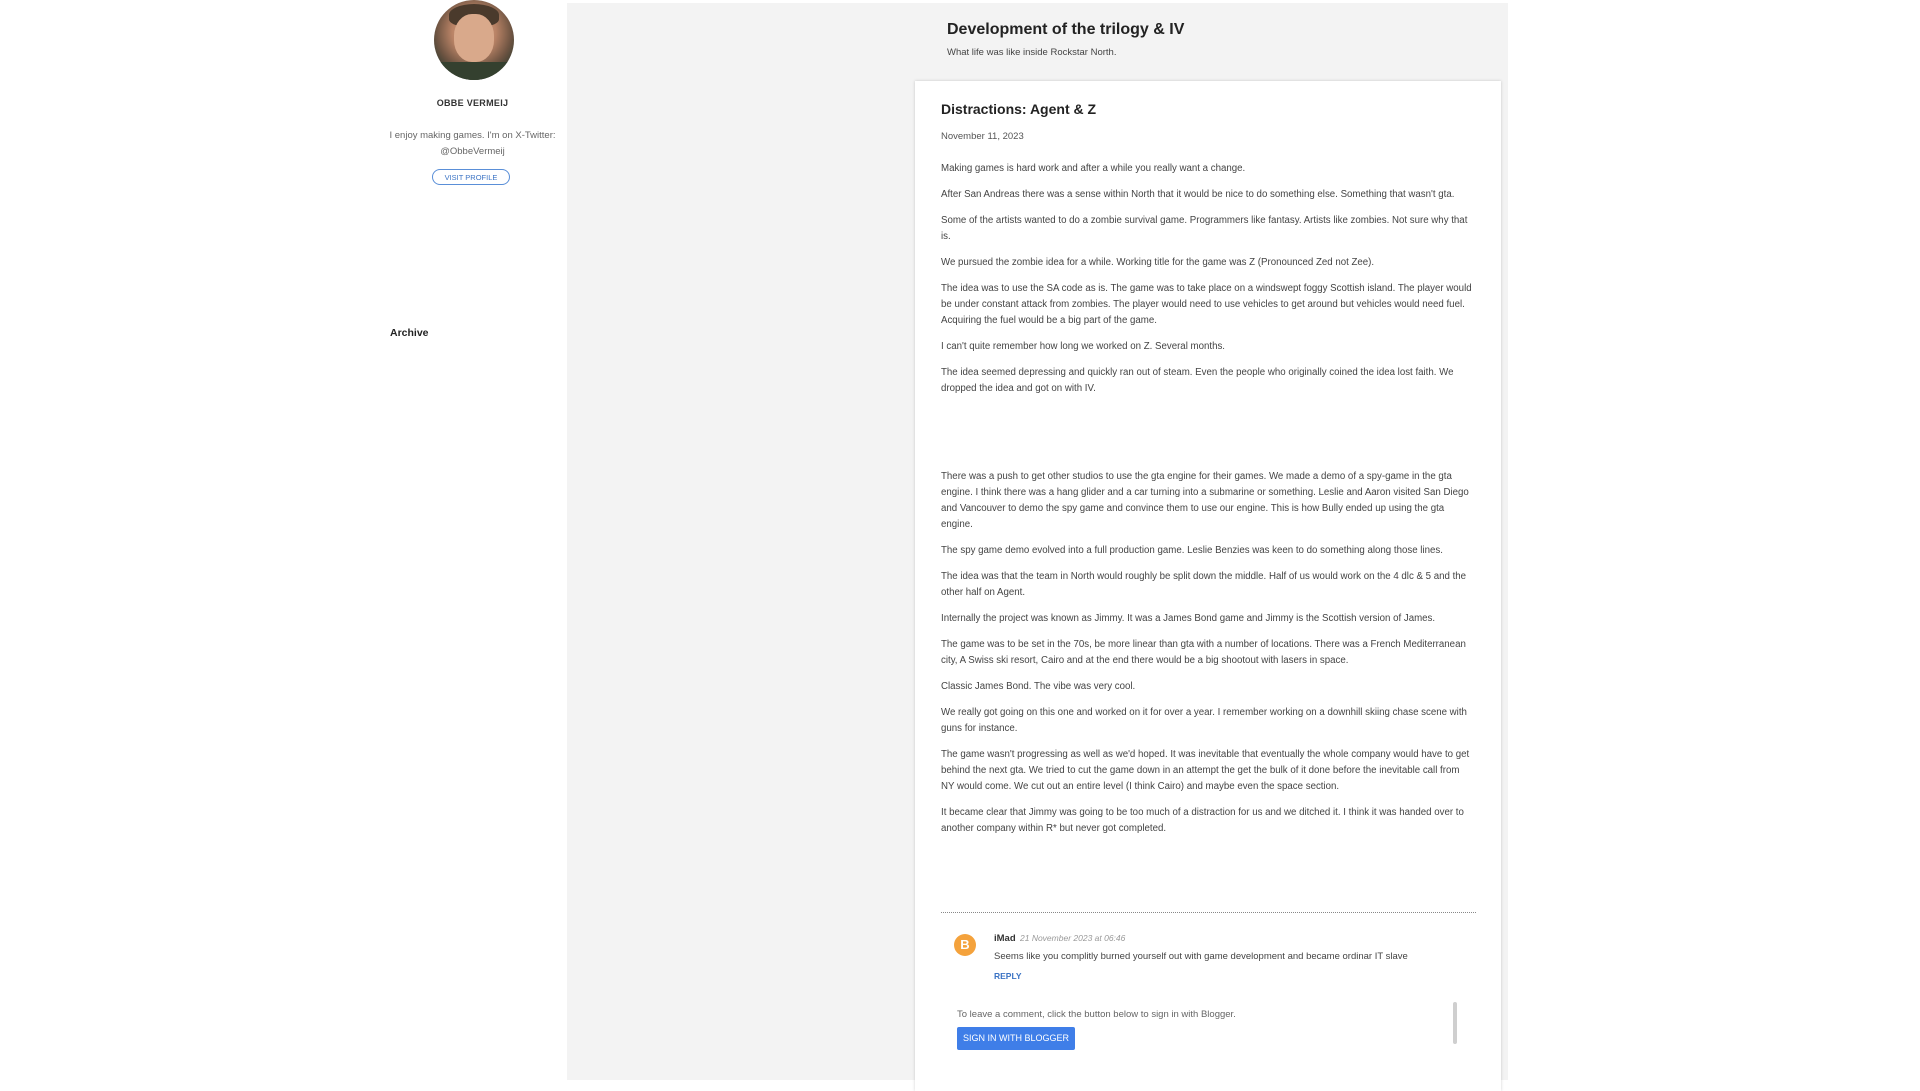  I want to click on blogger-icon: B, so click(965, 945).